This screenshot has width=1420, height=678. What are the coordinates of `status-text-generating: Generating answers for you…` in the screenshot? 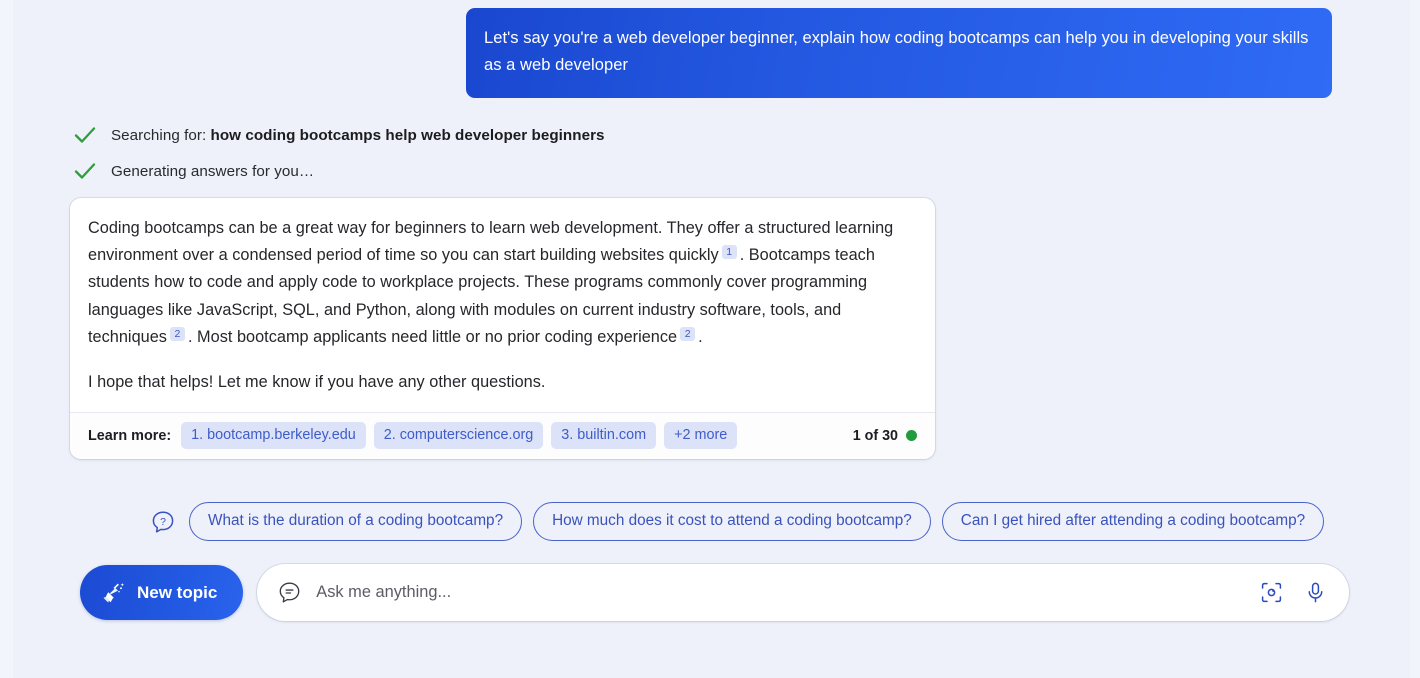 It's located at (213, 171).